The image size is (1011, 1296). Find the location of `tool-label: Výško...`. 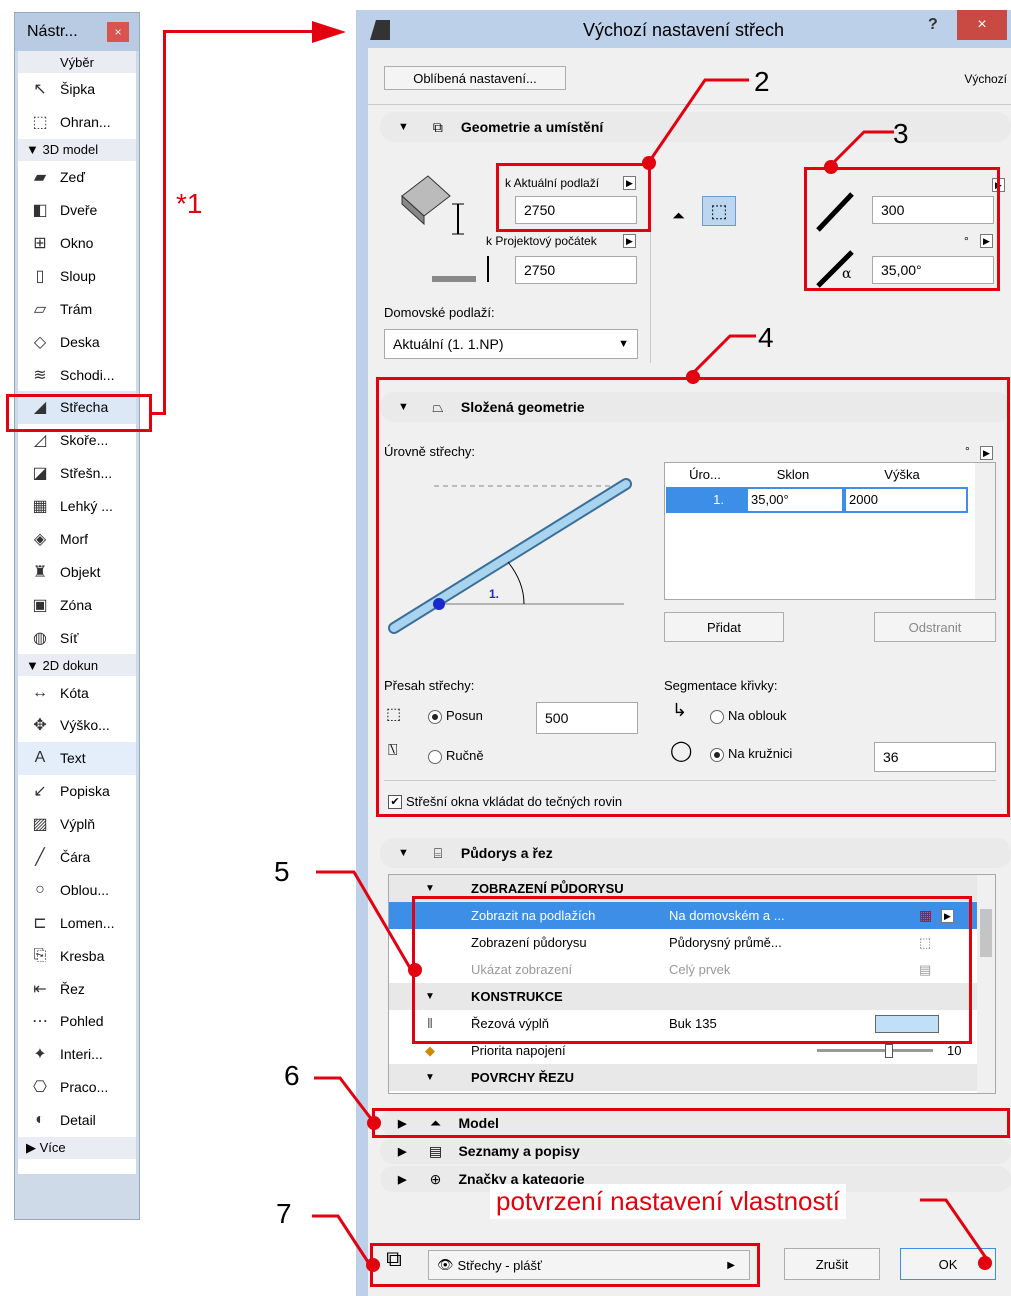

tool-label: Výško... is located at coordinates (85, 725).